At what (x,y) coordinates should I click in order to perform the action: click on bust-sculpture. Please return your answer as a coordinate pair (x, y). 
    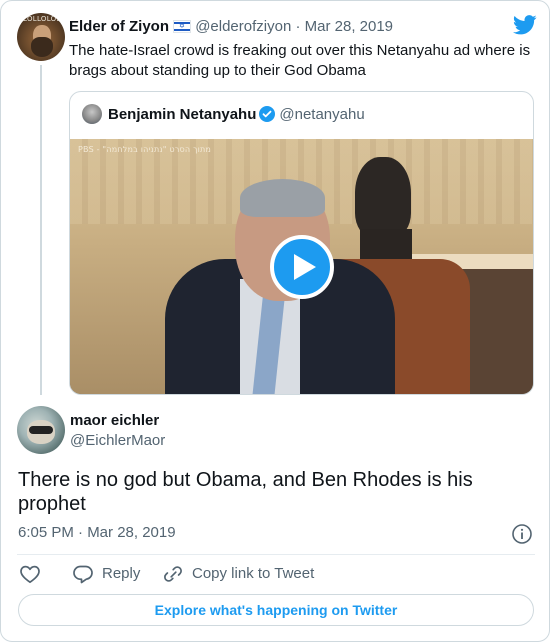
    Looking at the image, I should click on (383, 197).